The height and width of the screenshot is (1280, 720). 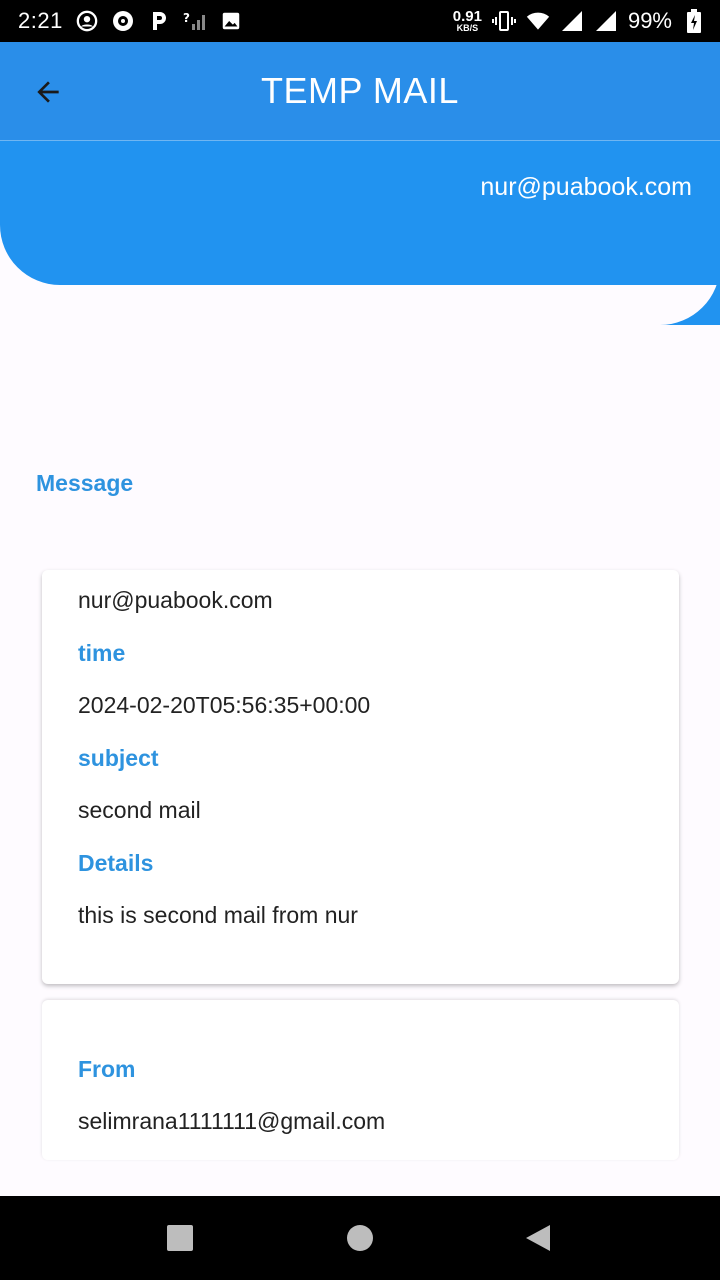 I want to click on subject-value: second mail, so click(x=139, y=810).